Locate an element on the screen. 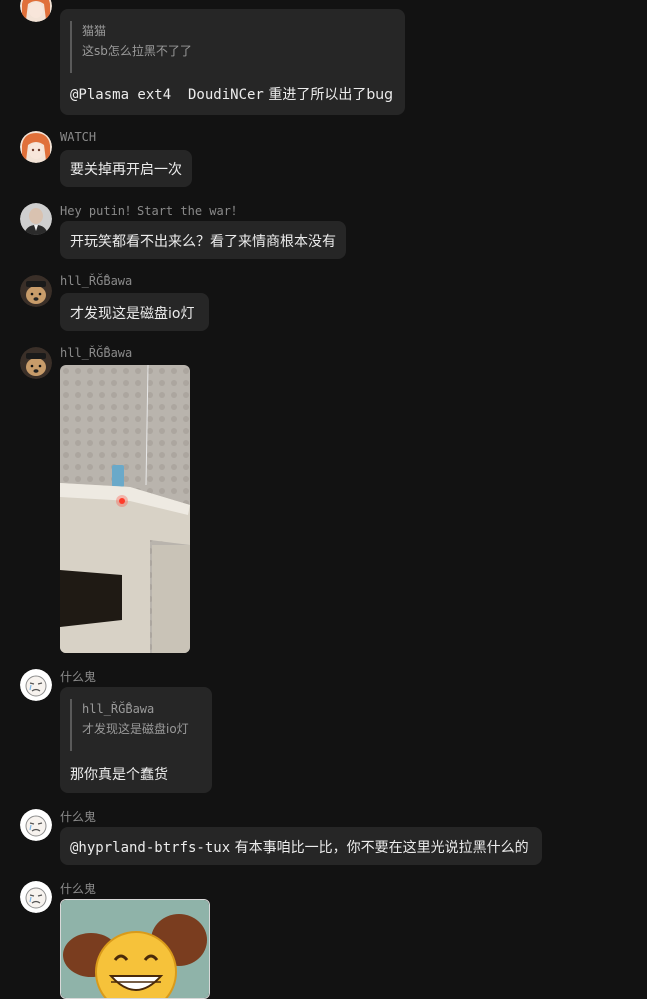 This screenshot has height=999, width=647. message-bubble: 开玩笑都看不出来么？看了来情商根本没有 is located at coordinates (203, 240).